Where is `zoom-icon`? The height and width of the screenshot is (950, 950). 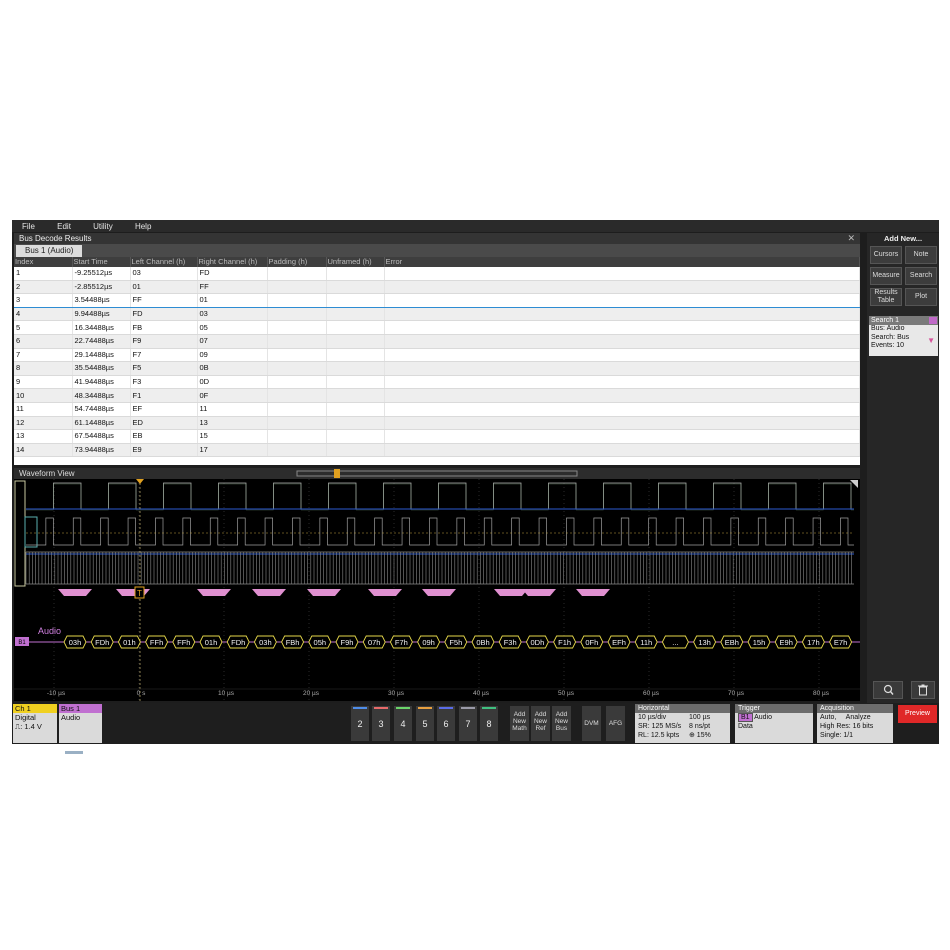 zoom-icon is located at coordinates (888, 690).